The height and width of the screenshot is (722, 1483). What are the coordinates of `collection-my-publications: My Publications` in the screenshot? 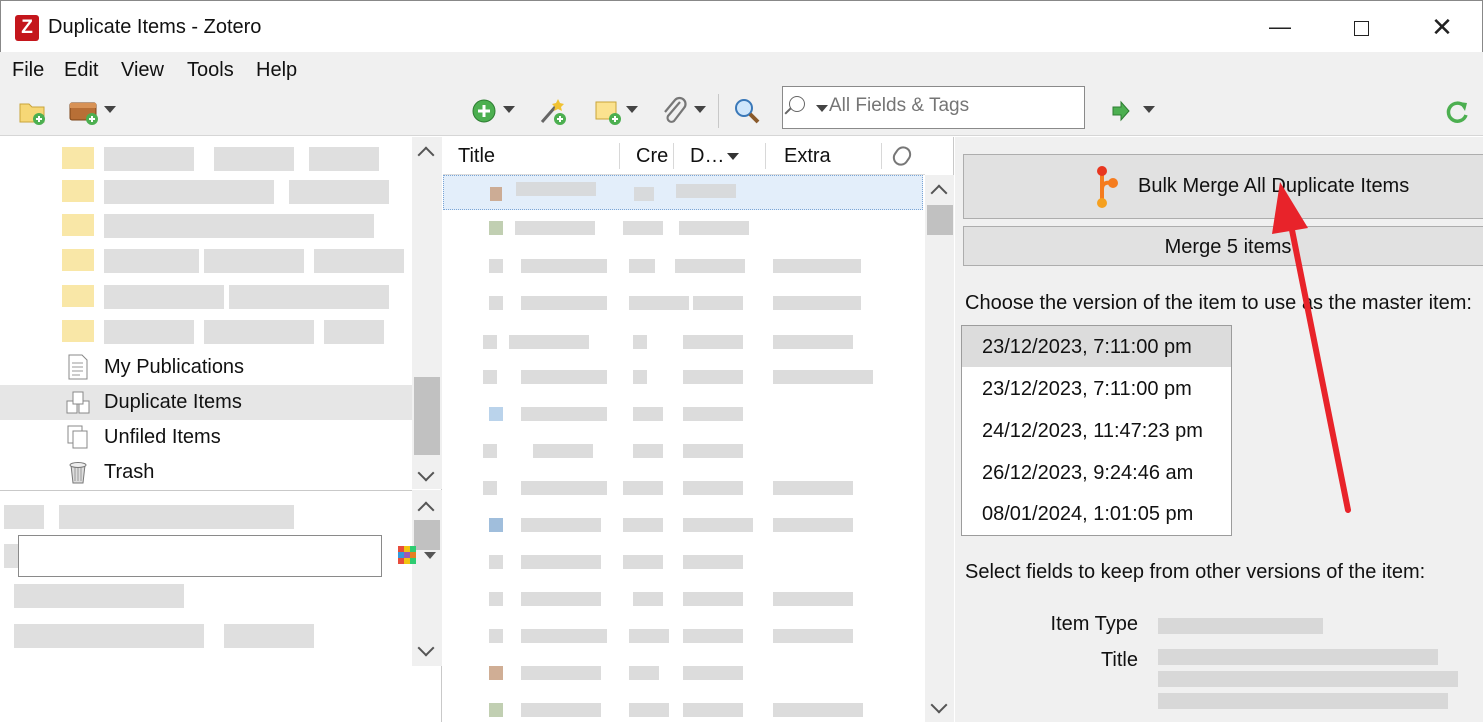 It's located at (206, 367).